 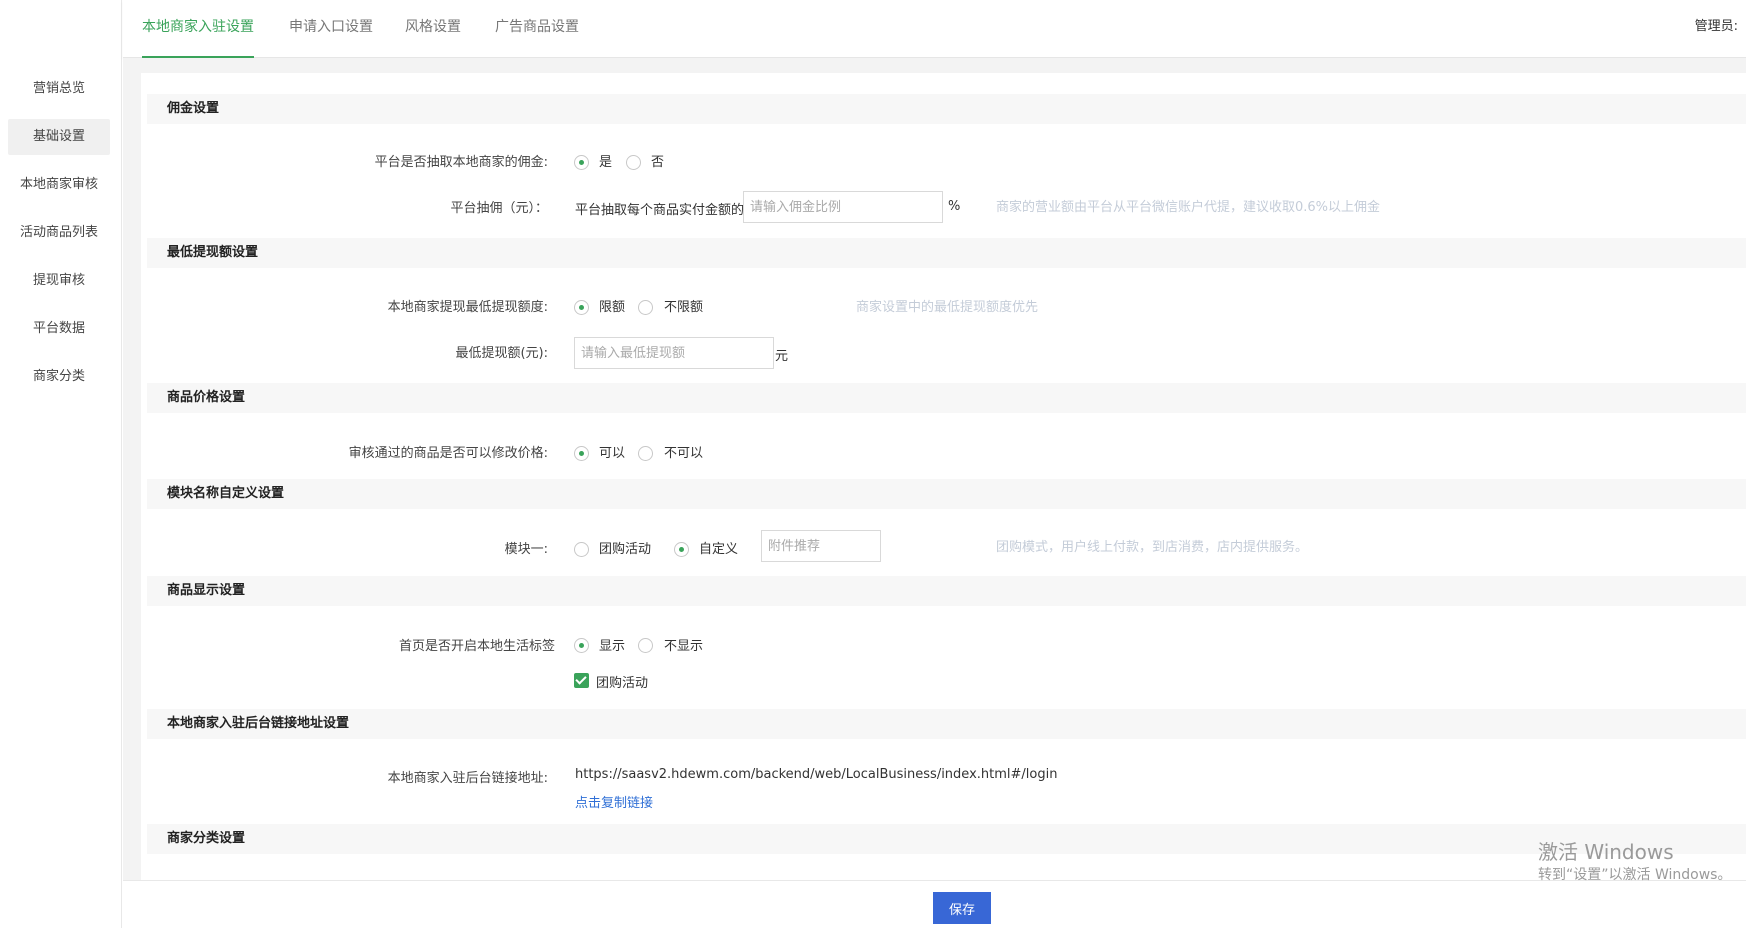 I want to click on sidebar-item-marketing-overview: 营销总览, so click(x=59, y=89).